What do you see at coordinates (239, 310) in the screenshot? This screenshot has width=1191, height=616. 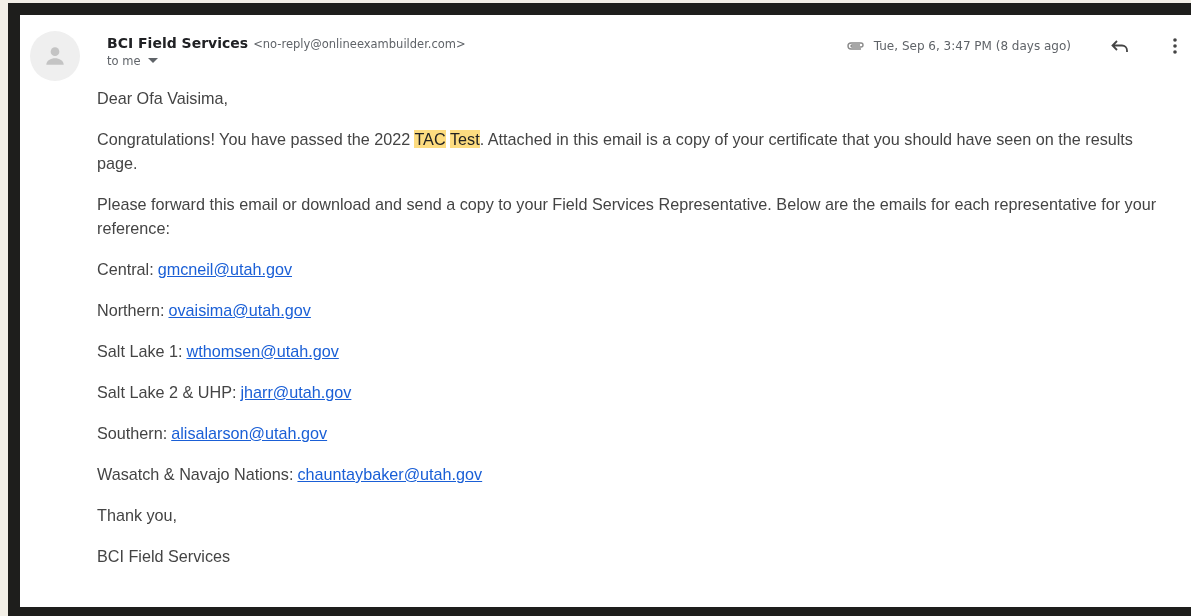 I see `email-link: ovaisima@utah.gov` at bounding box center [239, 310].